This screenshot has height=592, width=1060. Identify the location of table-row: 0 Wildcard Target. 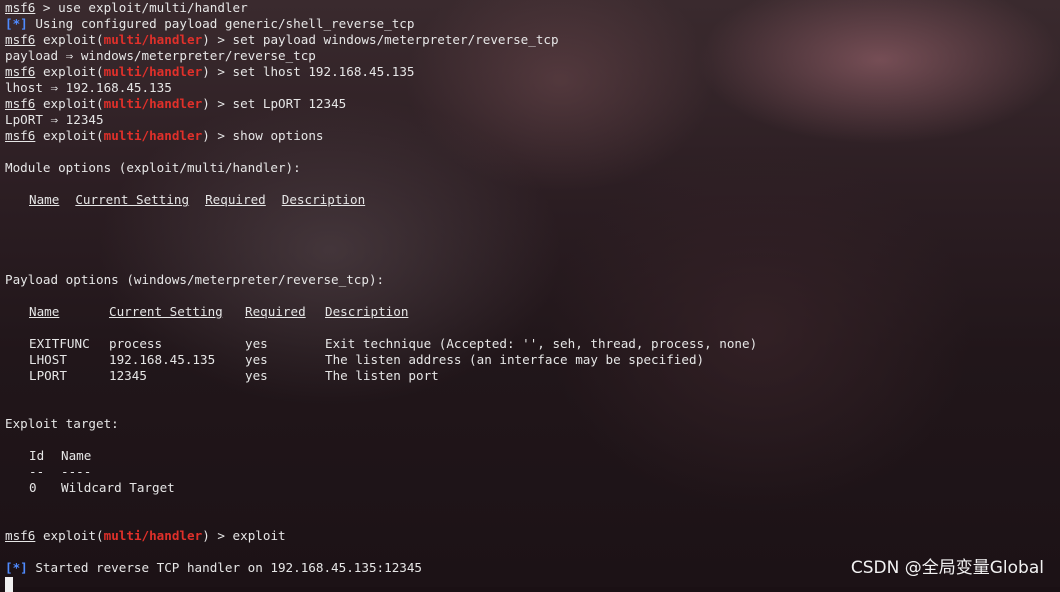
(102, 487).